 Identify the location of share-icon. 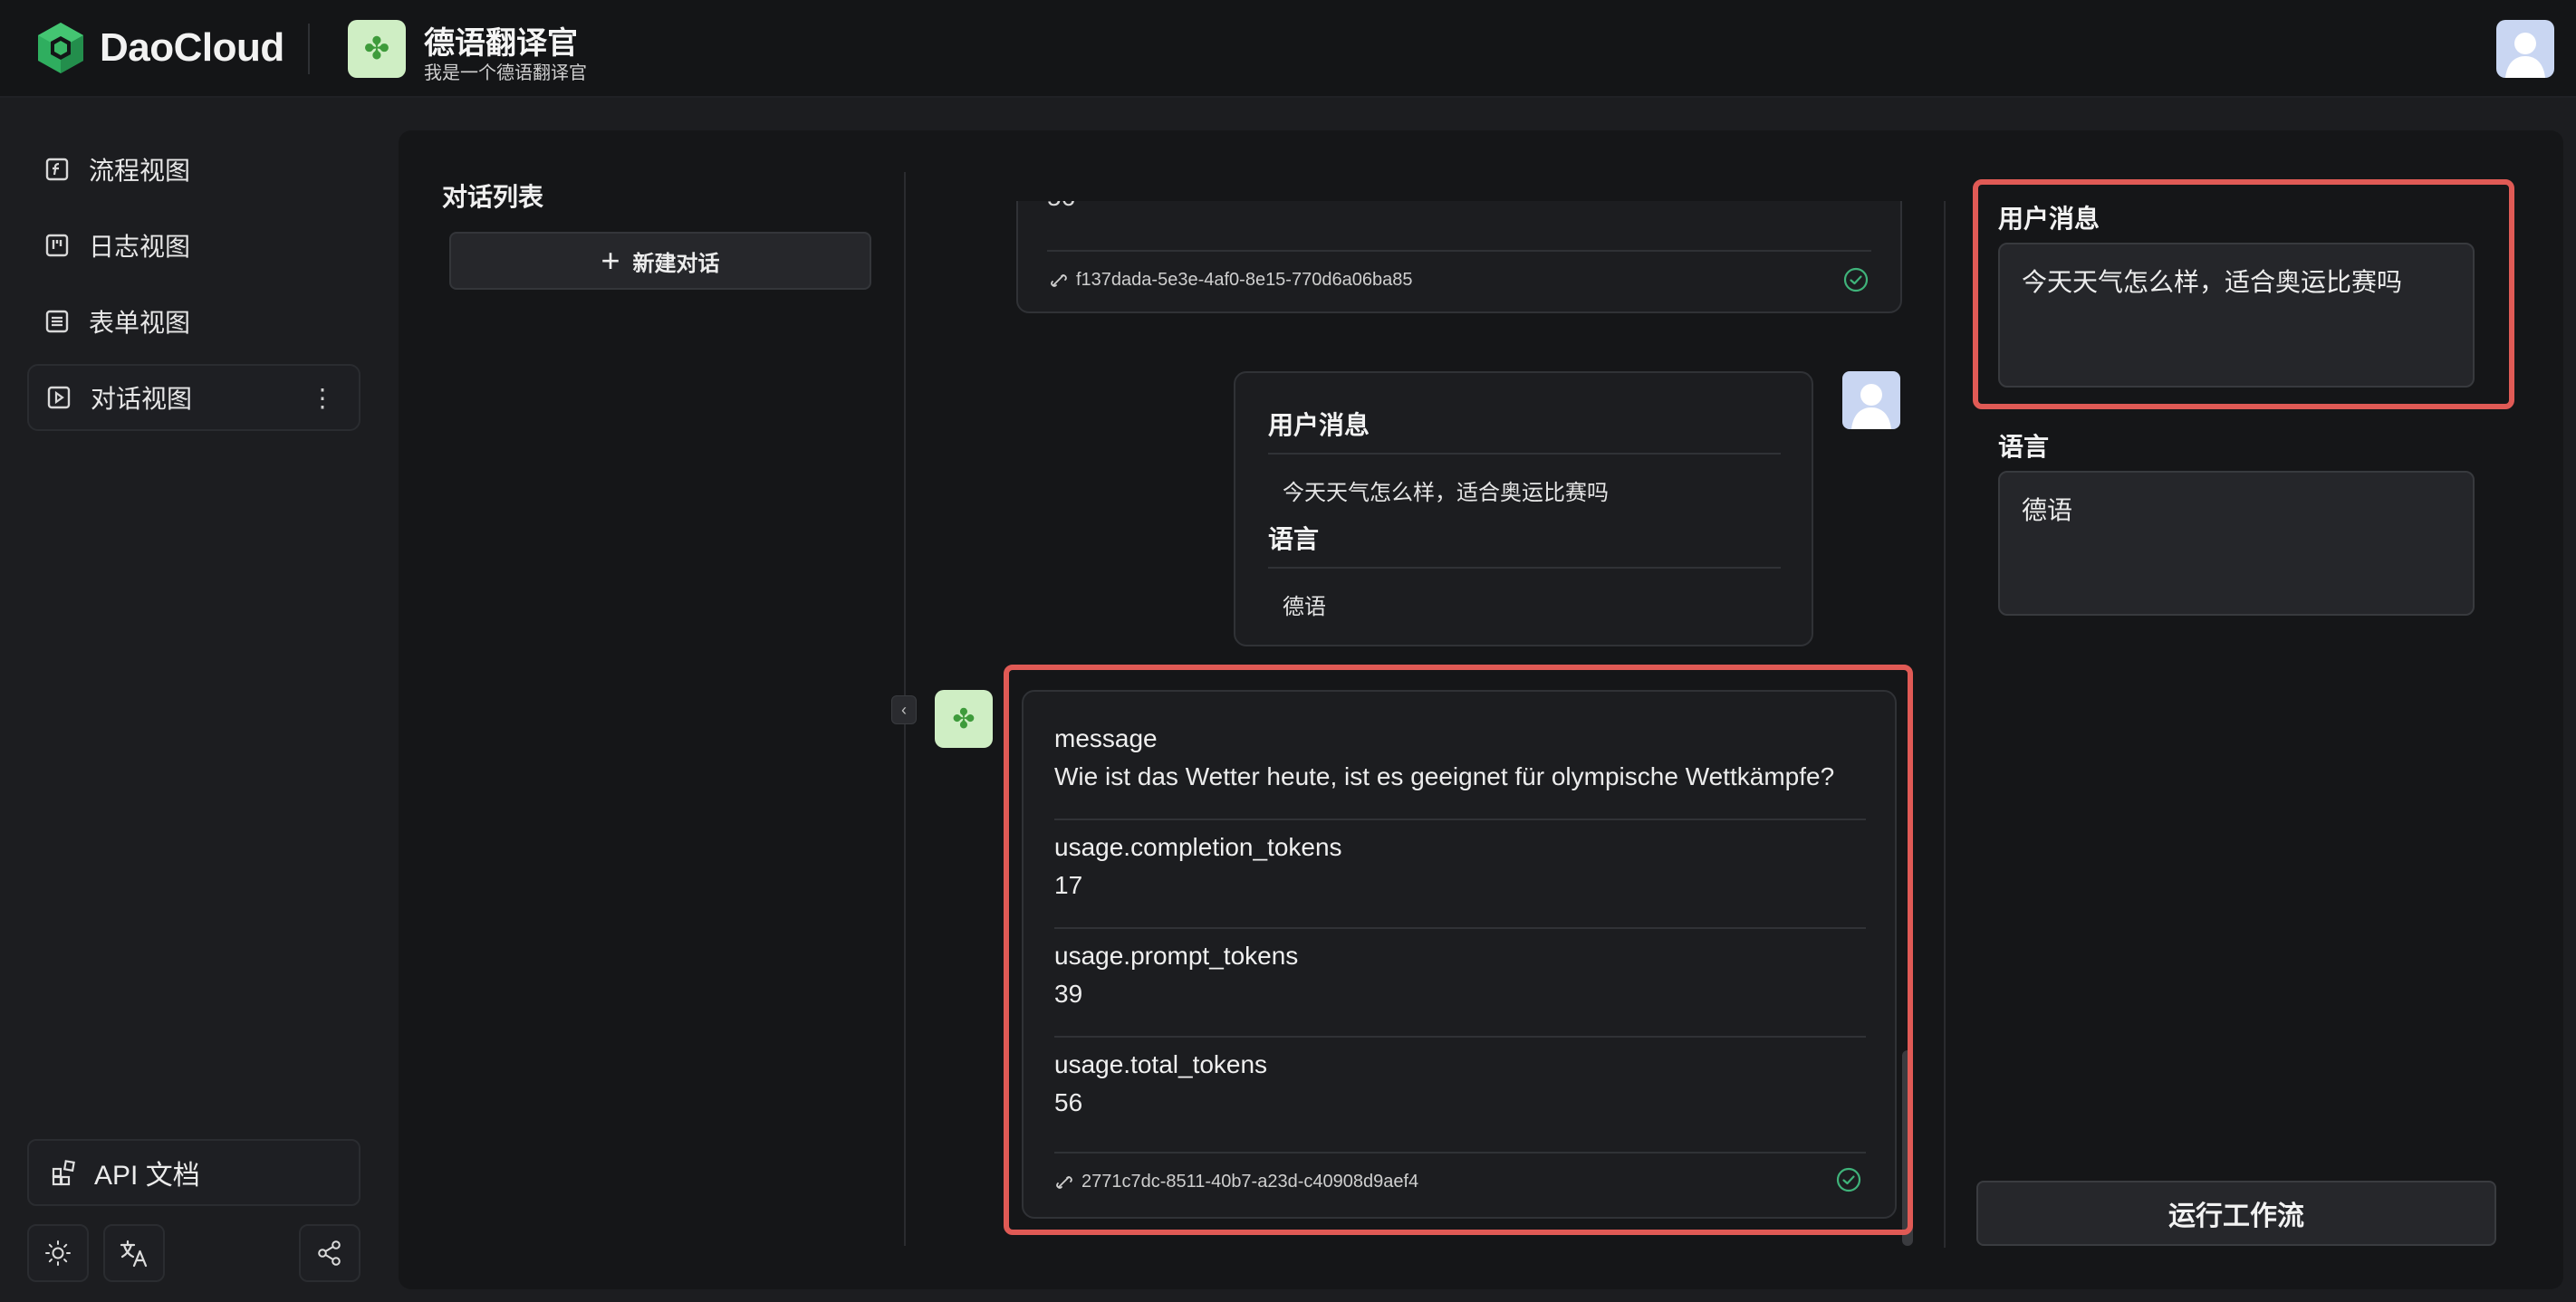
(329, 1253).